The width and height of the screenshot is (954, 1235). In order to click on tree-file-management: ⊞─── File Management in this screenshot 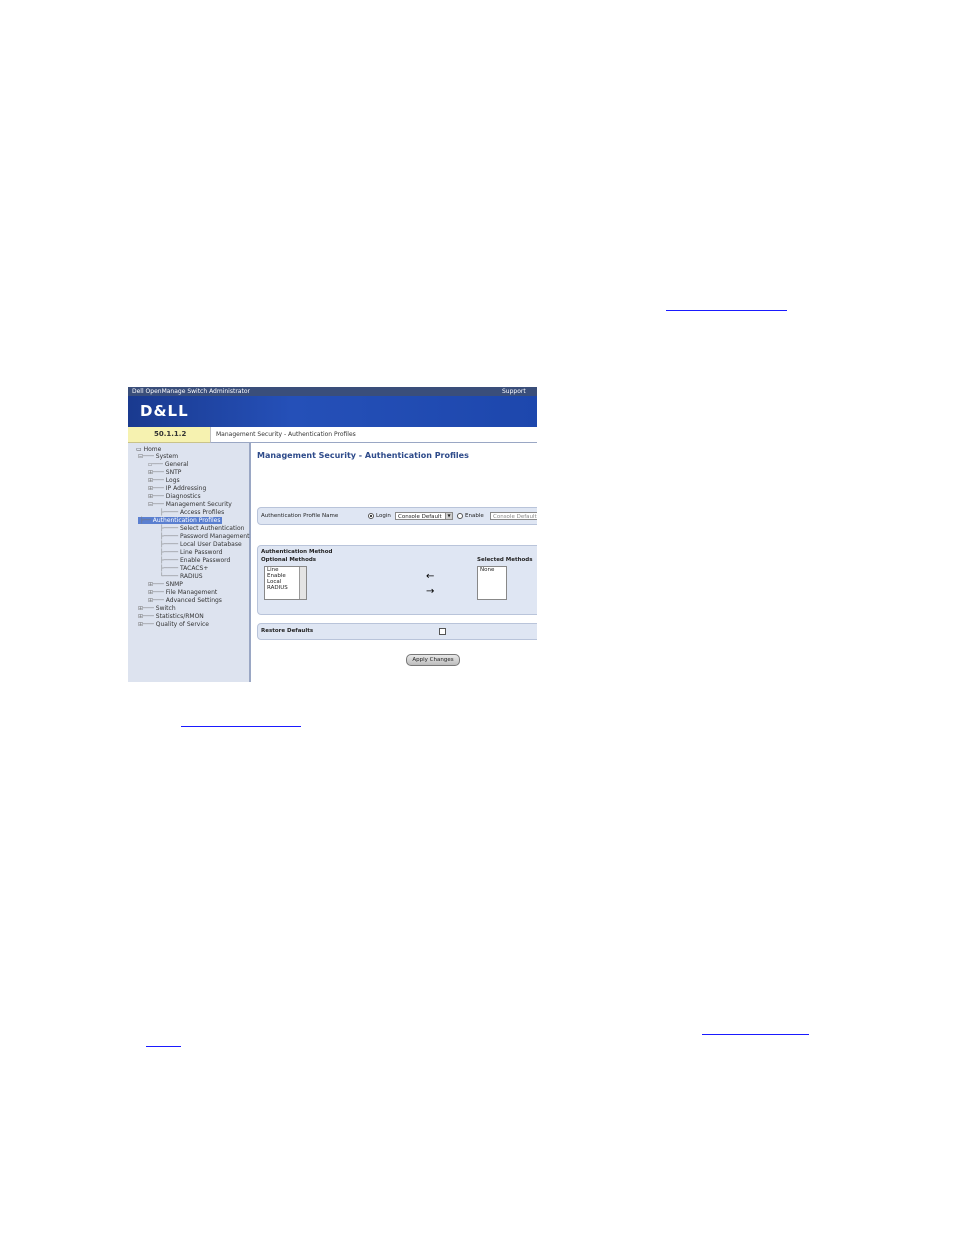, I will do `click(182, 592)`.